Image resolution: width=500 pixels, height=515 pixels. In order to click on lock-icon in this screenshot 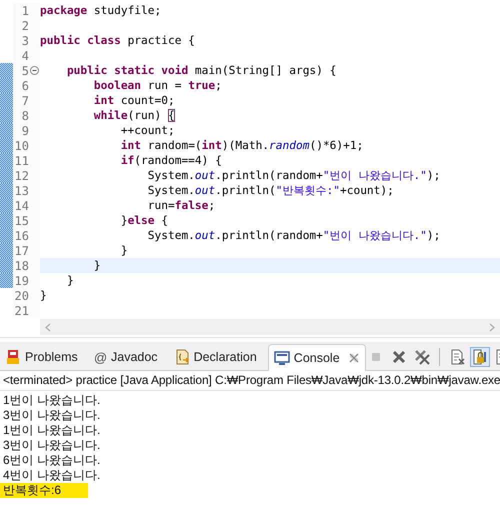, I will do `click(480, 357)`.